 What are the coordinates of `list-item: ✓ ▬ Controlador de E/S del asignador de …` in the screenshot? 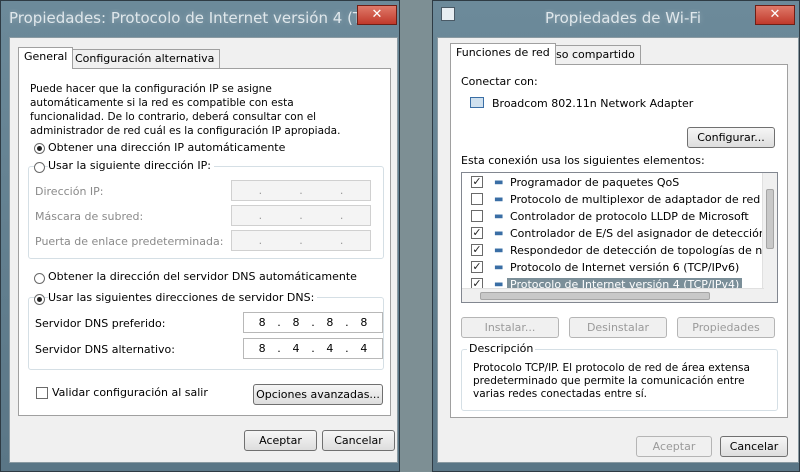 It's located at (619, 233).